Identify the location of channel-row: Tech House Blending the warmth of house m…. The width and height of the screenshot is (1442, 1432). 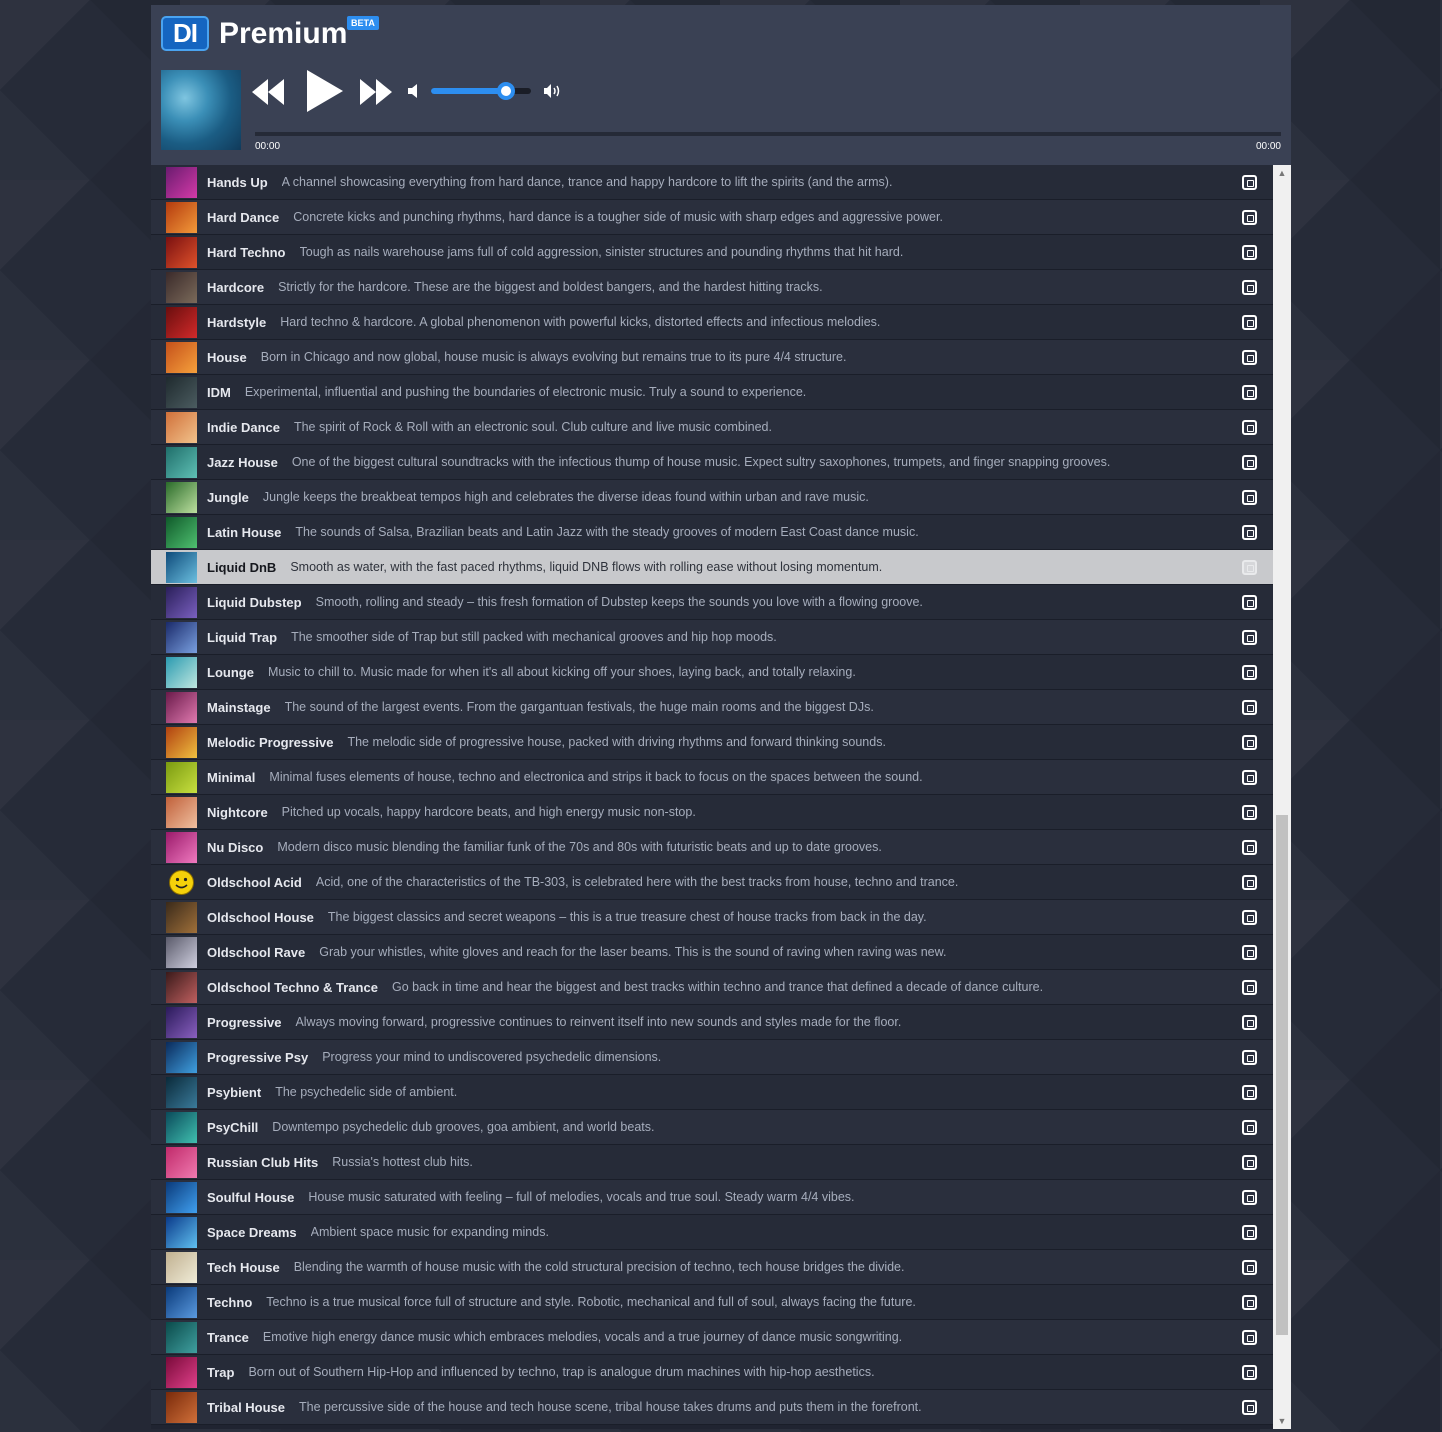
(712, 1267).